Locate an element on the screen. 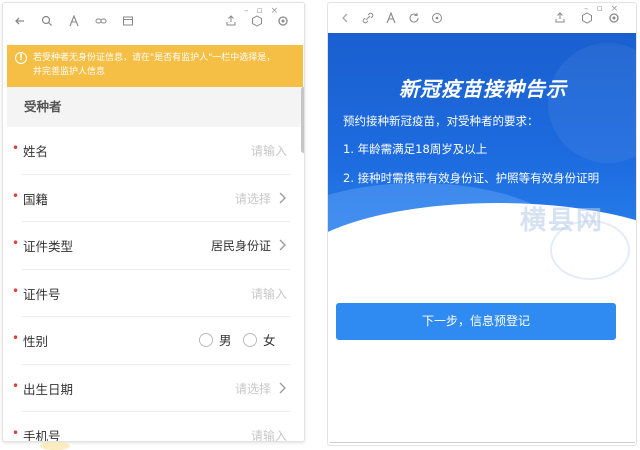  gender-label: 性别 is located at coordinates (36, 341).